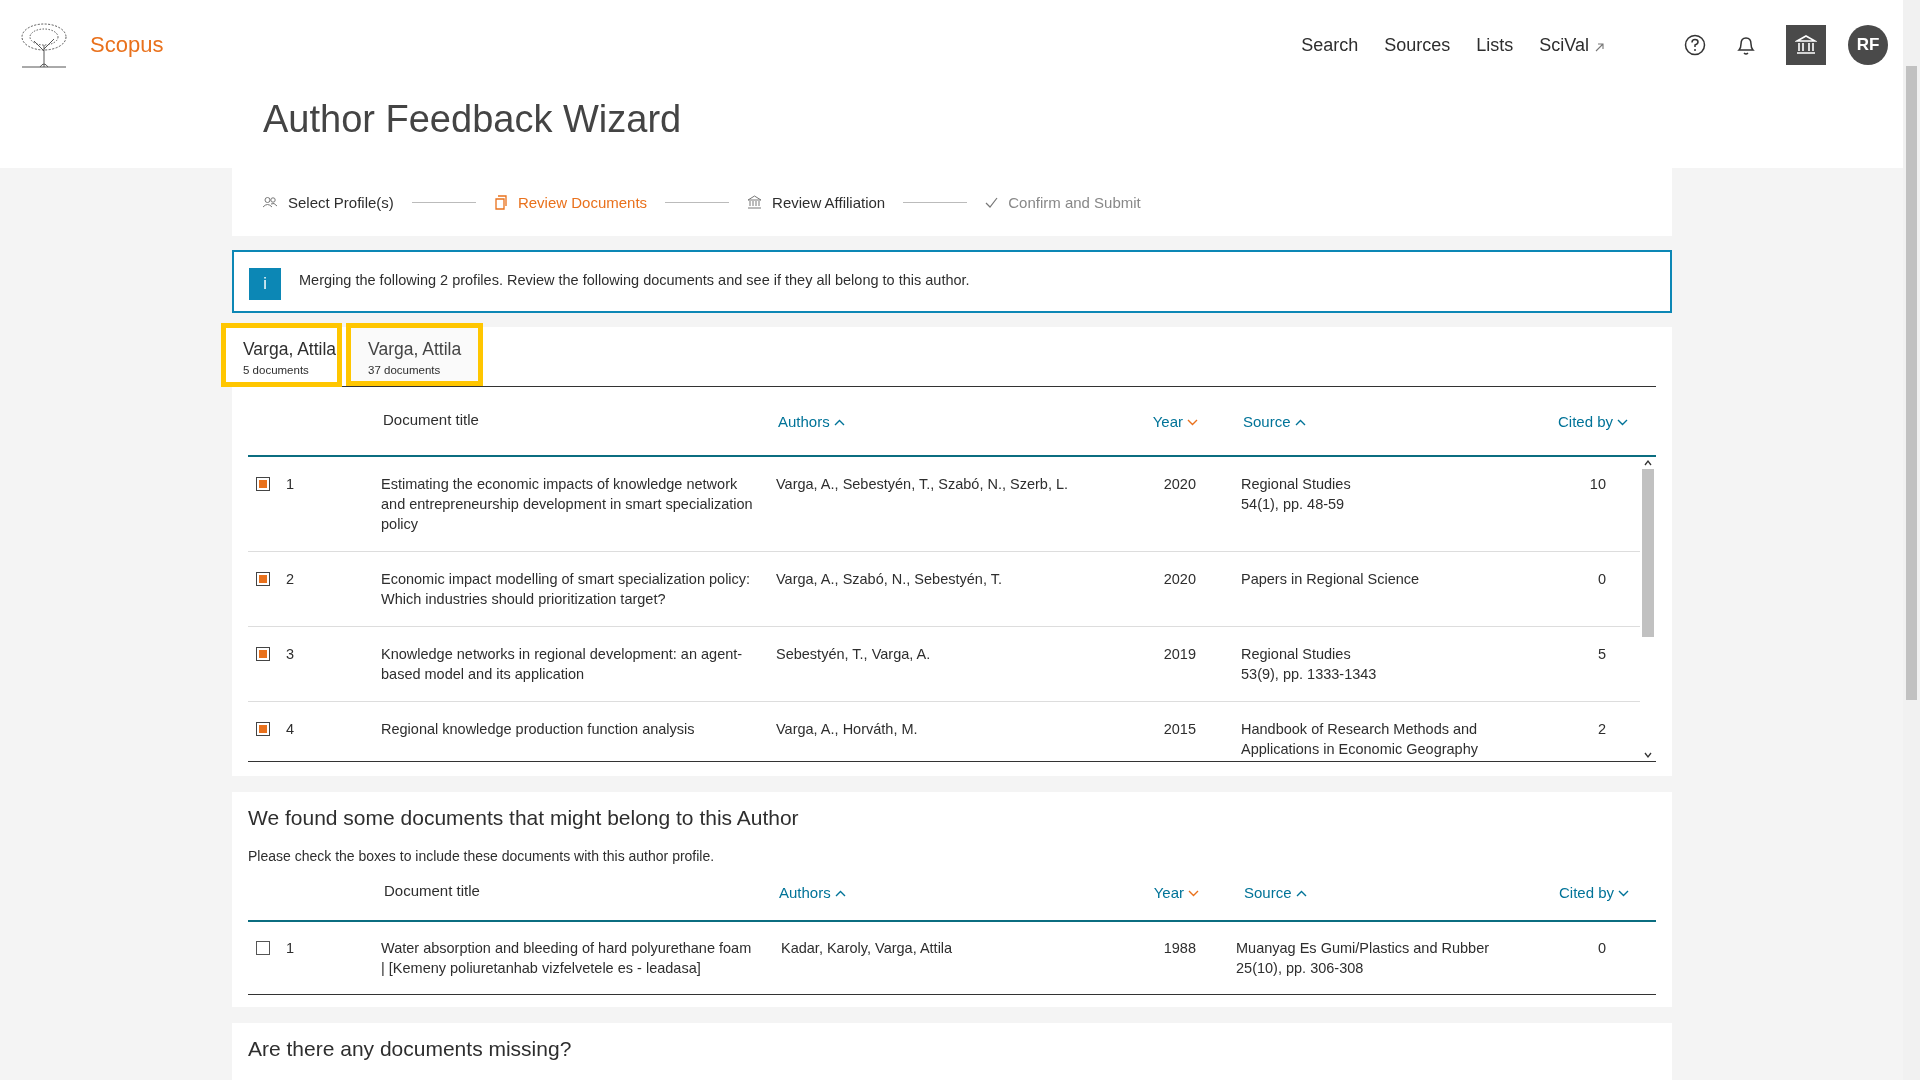 This screenshot has height=1080, width=1920. Describe the element at coordinates (1331, 579) in the screenshot. I see `source-name: Papers in Regional Science` at that location.